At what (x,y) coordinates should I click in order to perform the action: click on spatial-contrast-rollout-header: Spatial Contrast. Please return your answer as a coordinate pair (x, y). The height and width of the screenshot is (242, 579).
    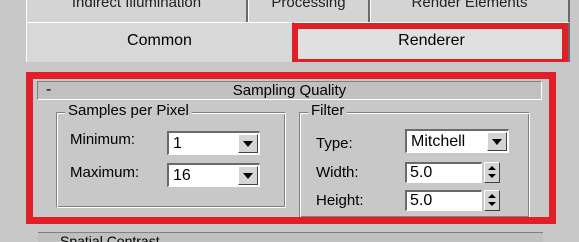
    Looking at the image, I should click on (290, 237).